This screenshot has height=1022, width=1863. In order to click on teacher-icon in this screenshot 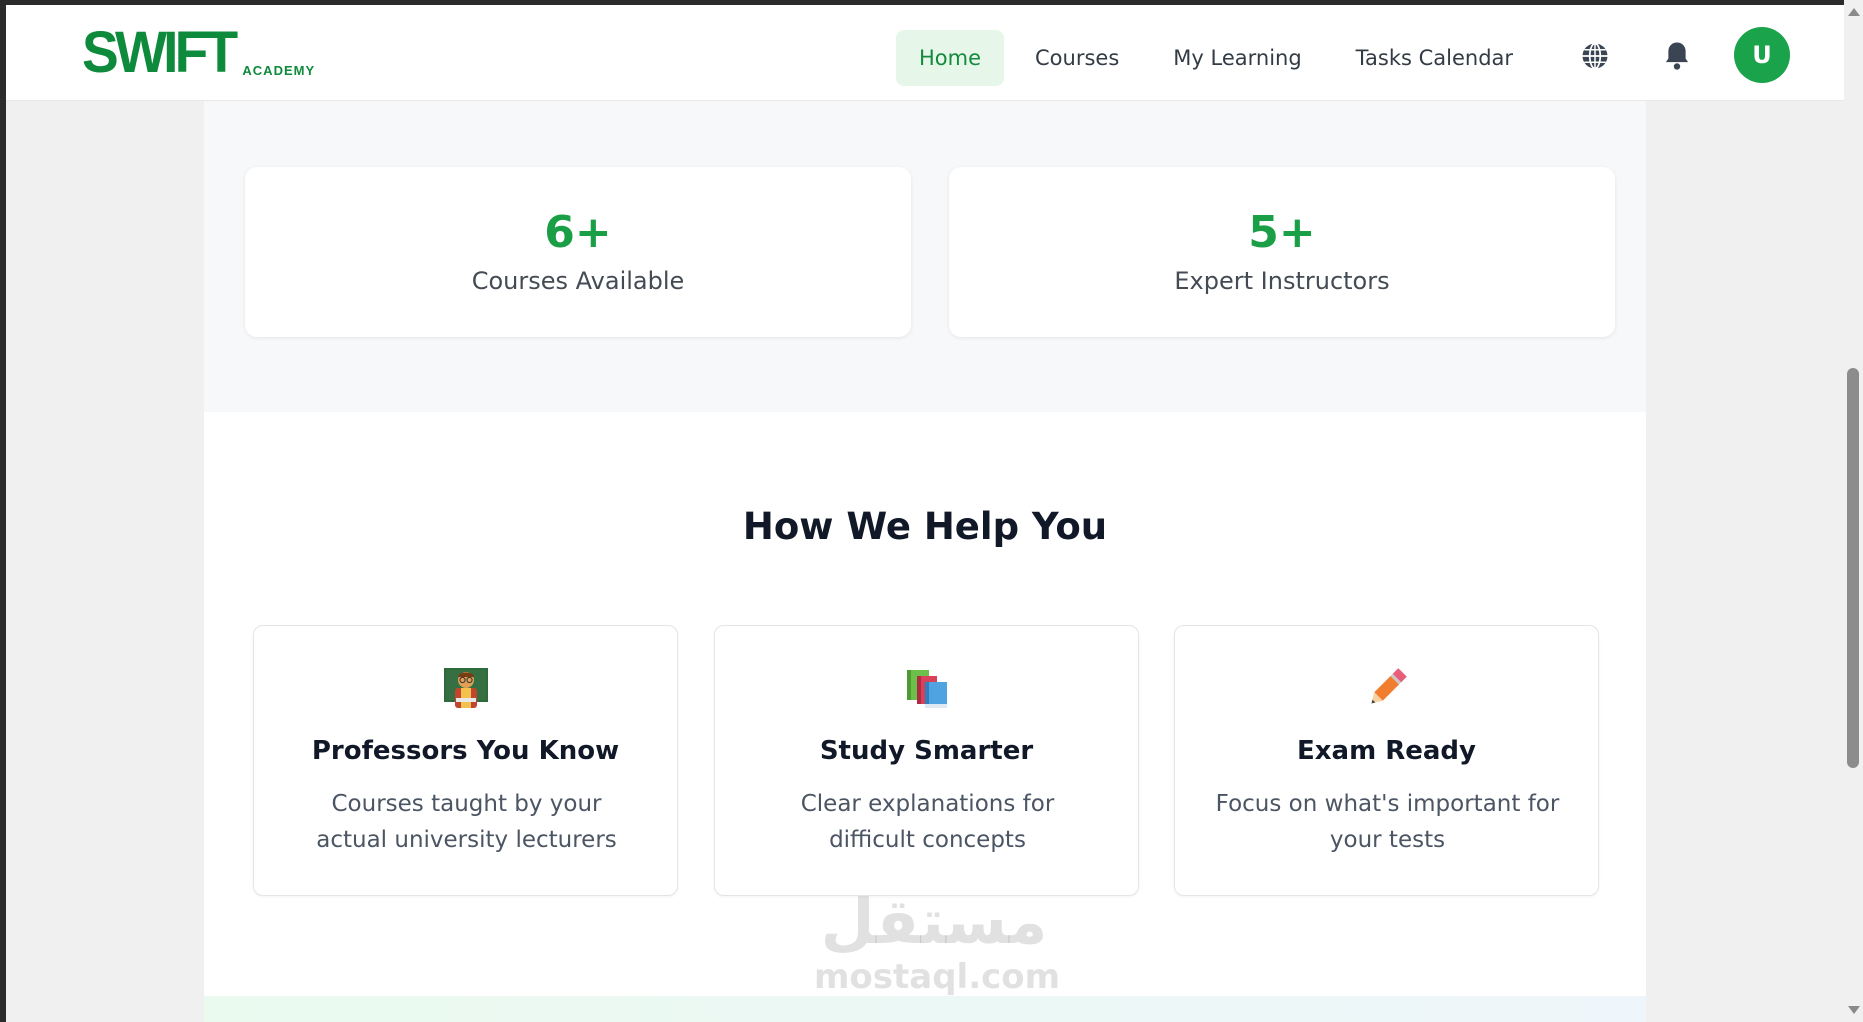, I will do `click(466, 688)`.